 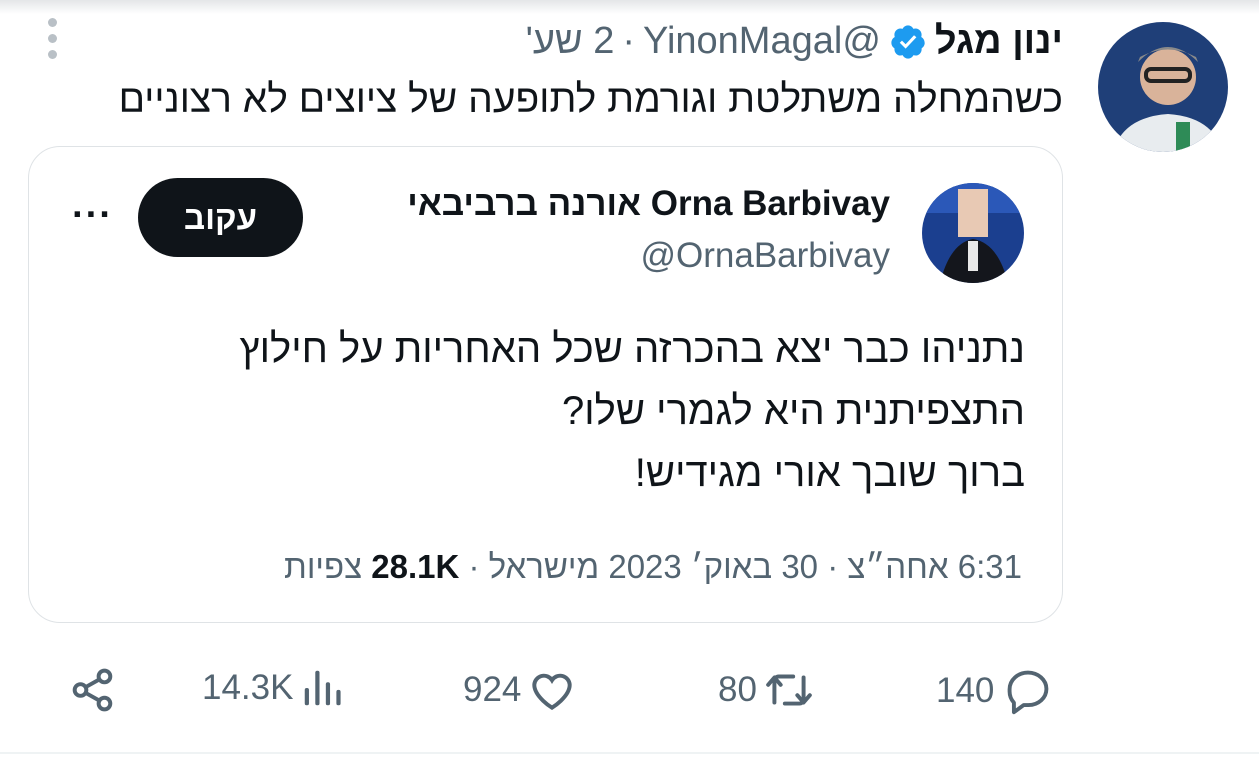 I want to click on reply-count: 140, so click(x=965, y=690).